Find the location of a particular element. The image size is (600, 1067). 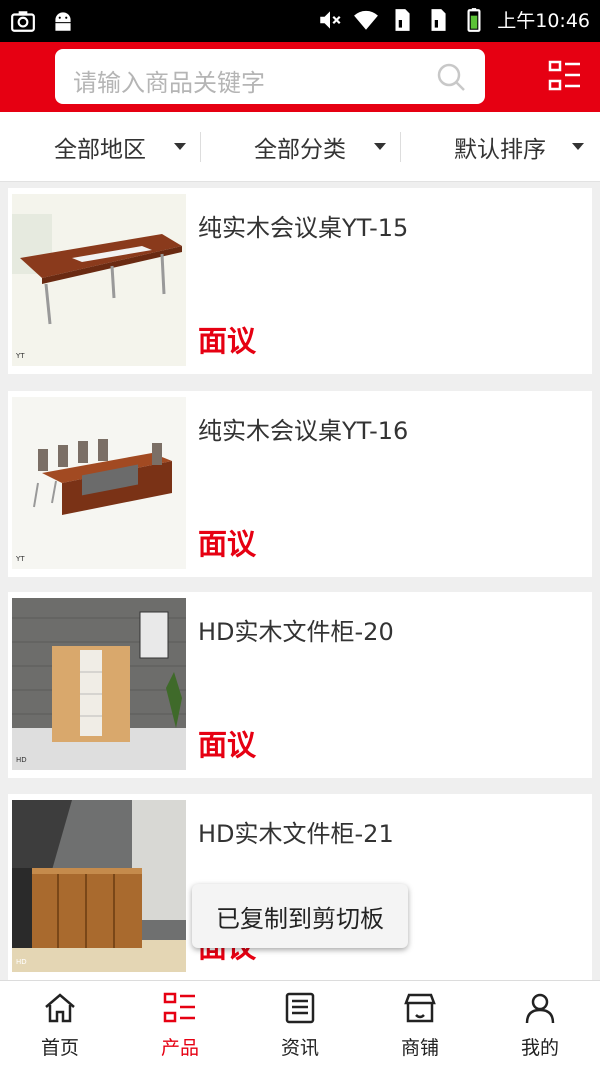

camera-icon is located at coordinates (23, 21).